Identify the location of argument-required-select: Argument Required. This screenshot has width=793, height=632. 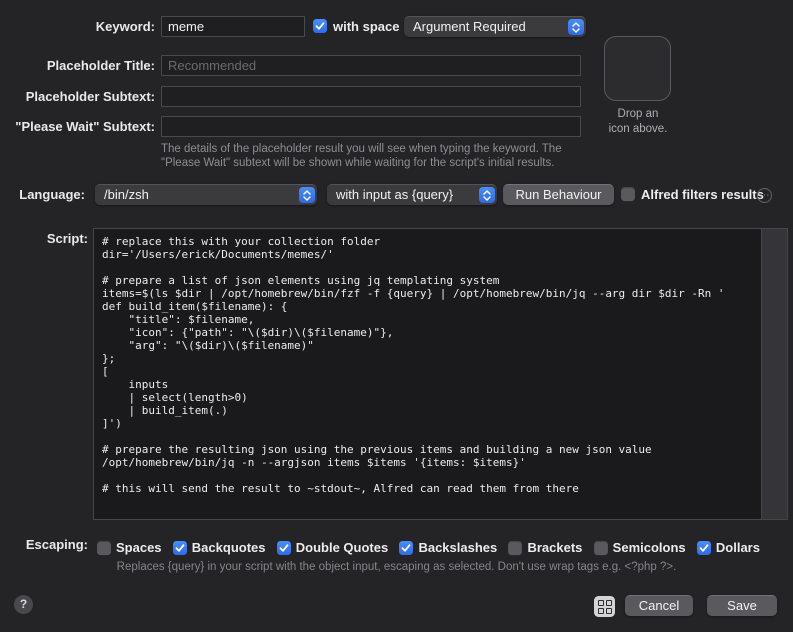
(495, 26).